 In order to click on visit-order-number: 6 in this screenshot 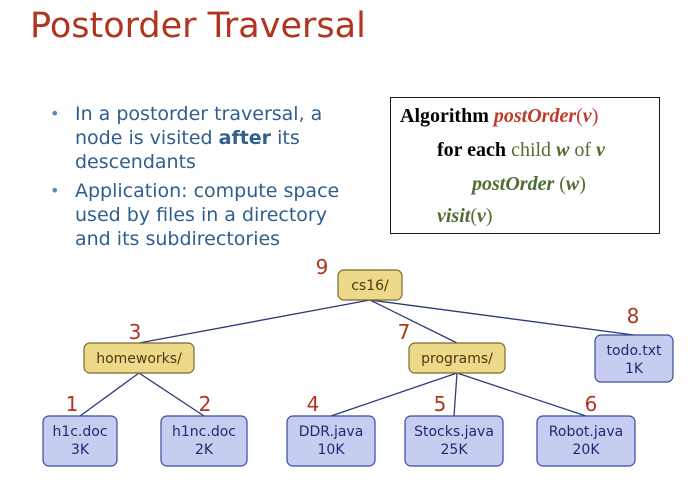, I will do `click(591, 404)`.